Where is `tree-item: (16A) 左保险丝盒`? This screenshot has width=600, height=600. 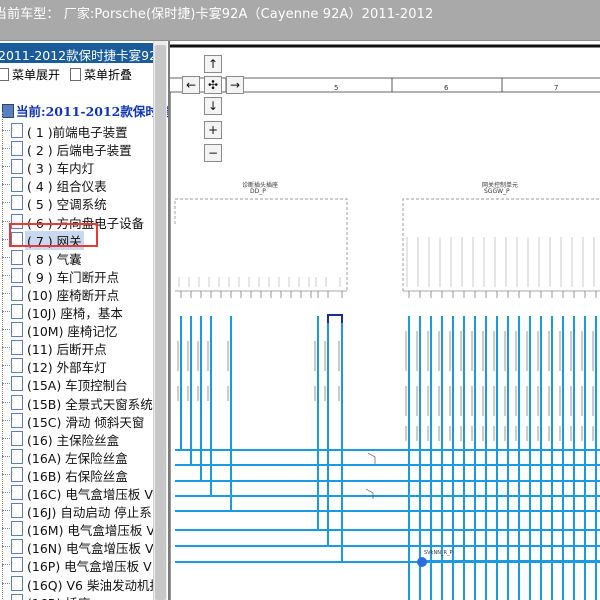 tree-item: (16A) 左保险丝盒 is located at coordinates (80, 451).